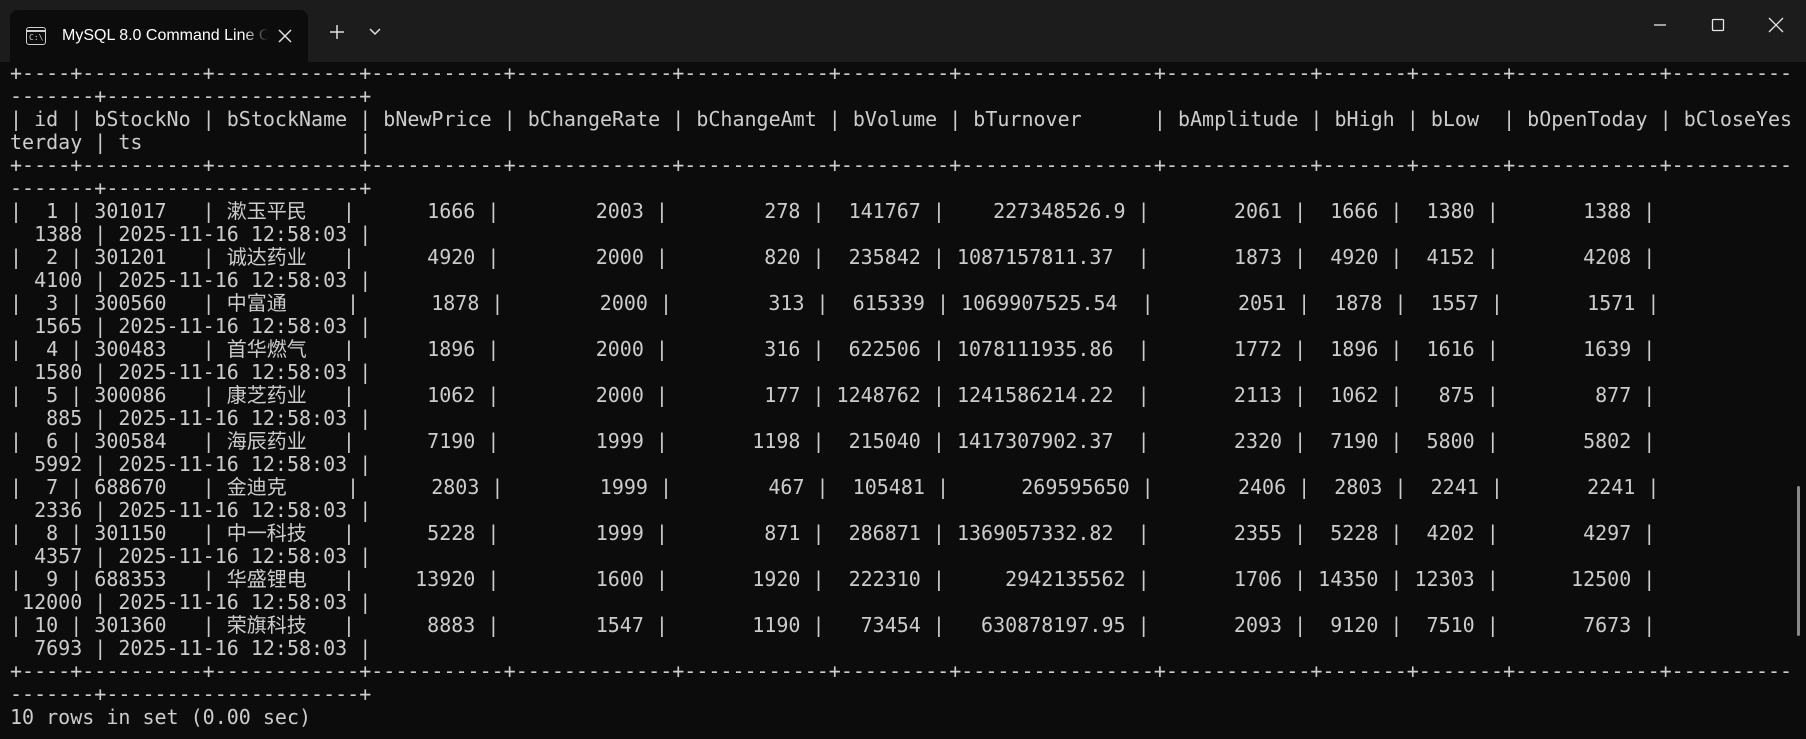 The height and width of the screenshot is (739, 1806). I want to click on close-tab-button, so click(285, 36).